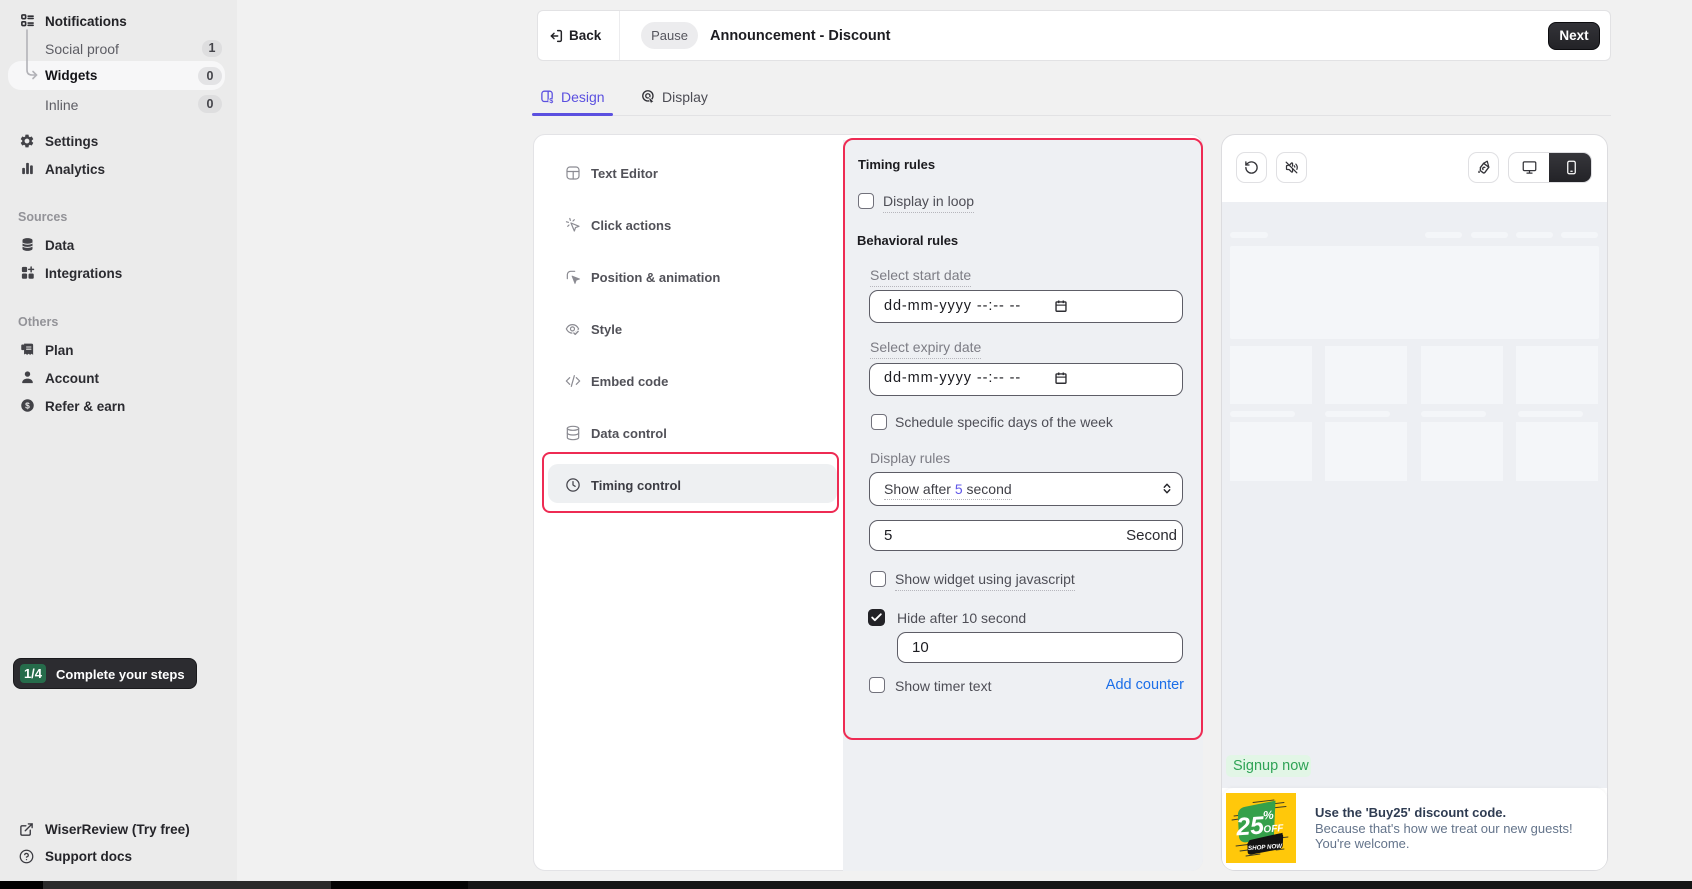  Describe the element at coordinates (1274, 829) in the screenshot. I see `svg-text: OFF` at that location.